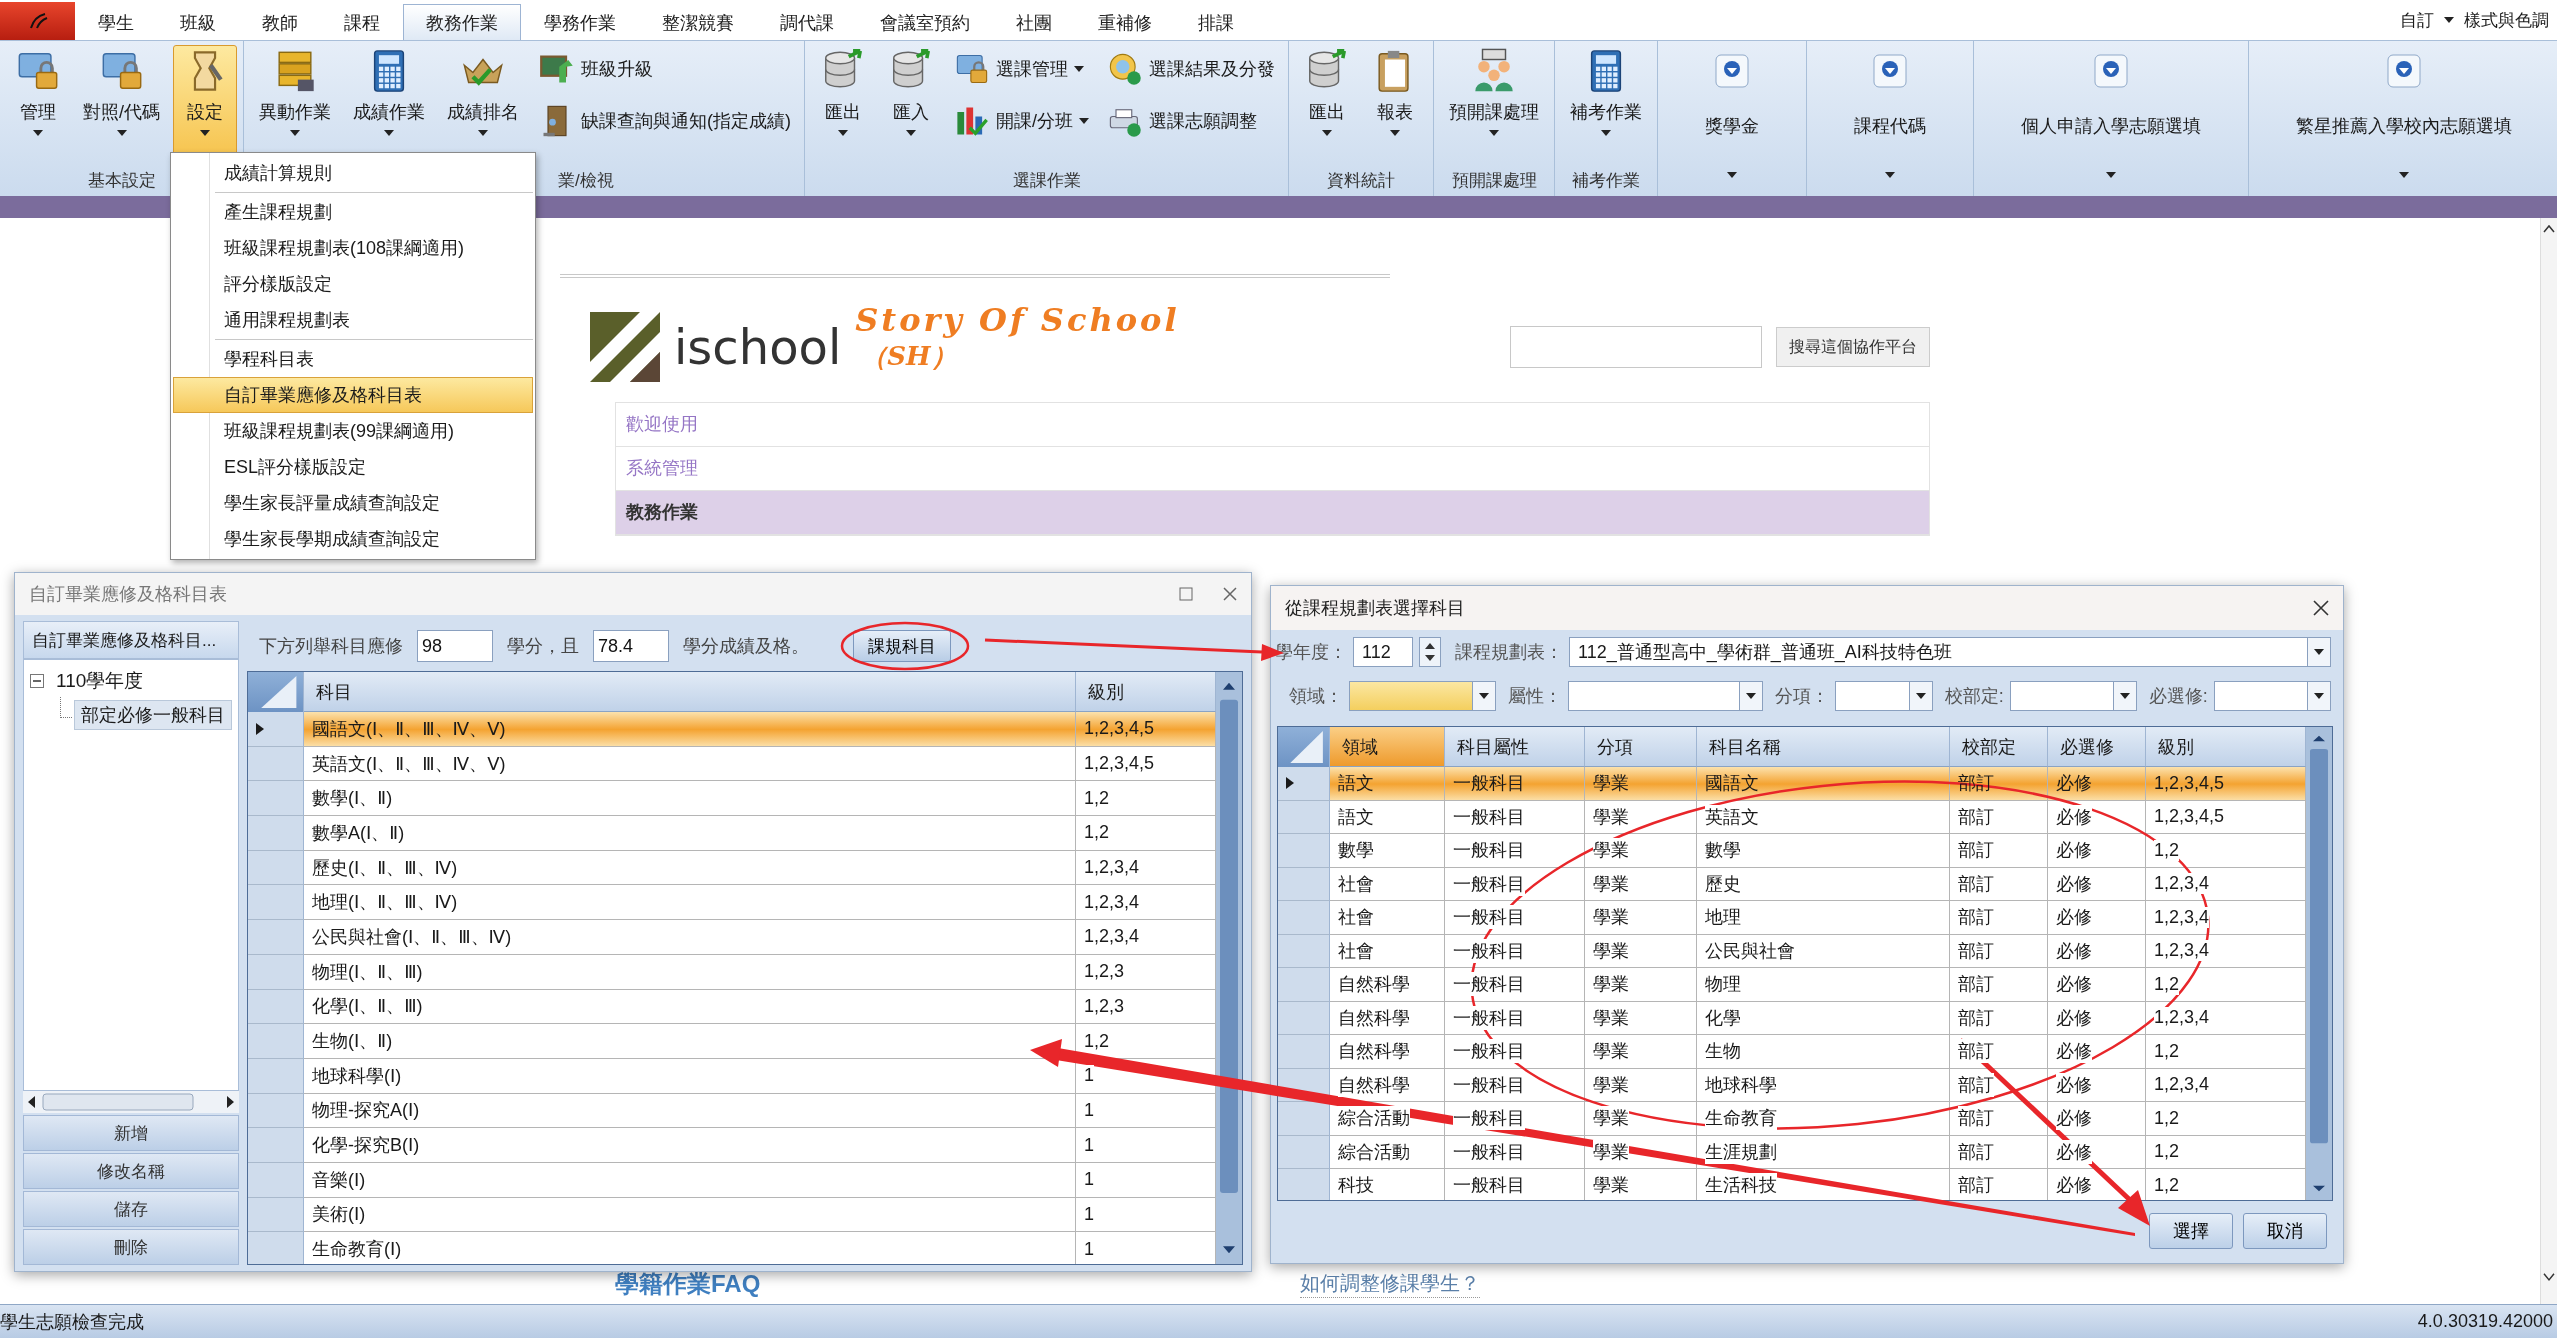  Describe the element at coordinates (732, 729) in the screenshot. I see `table-row: 國語文(Ⅰ、Ⅱ、Ⅲ、Ⅳ、Ⅴ) 1,2,3,4,5` at that location.